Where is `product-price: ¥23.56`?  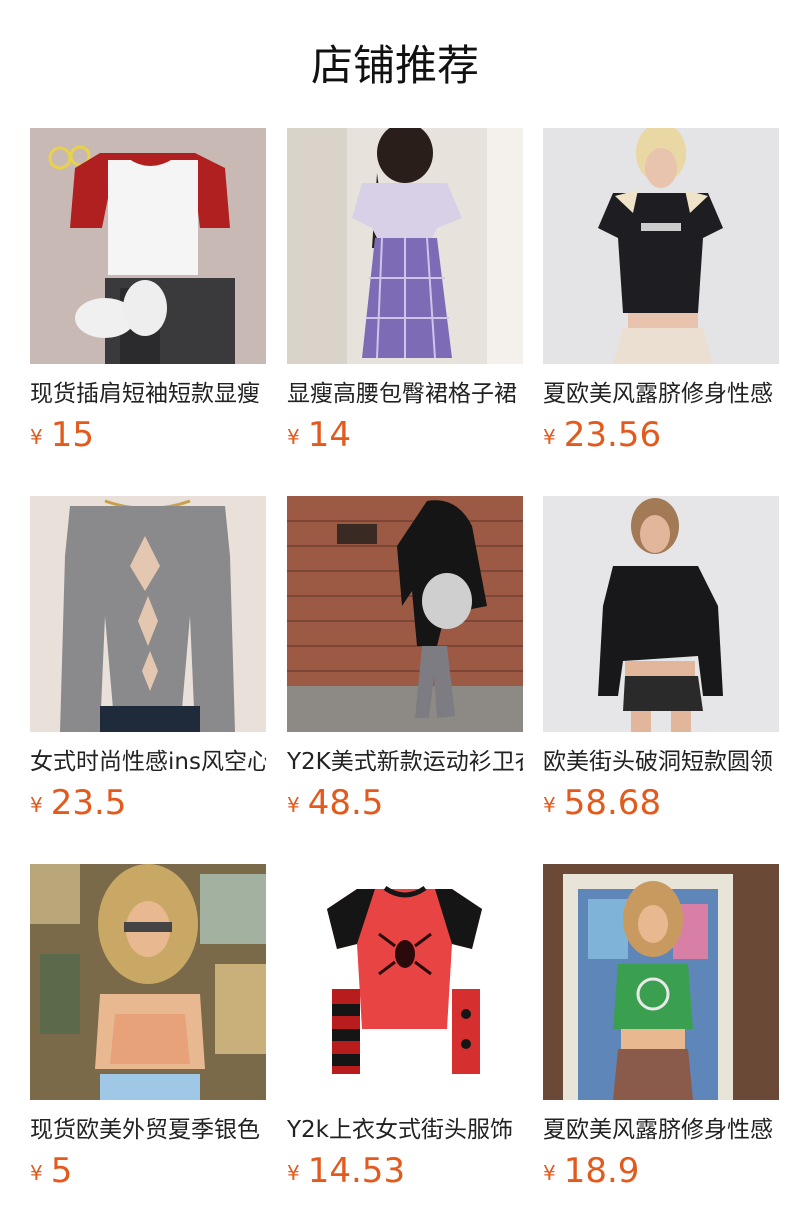
product-price: ¥23.56 is located at coordinates (661, 438).